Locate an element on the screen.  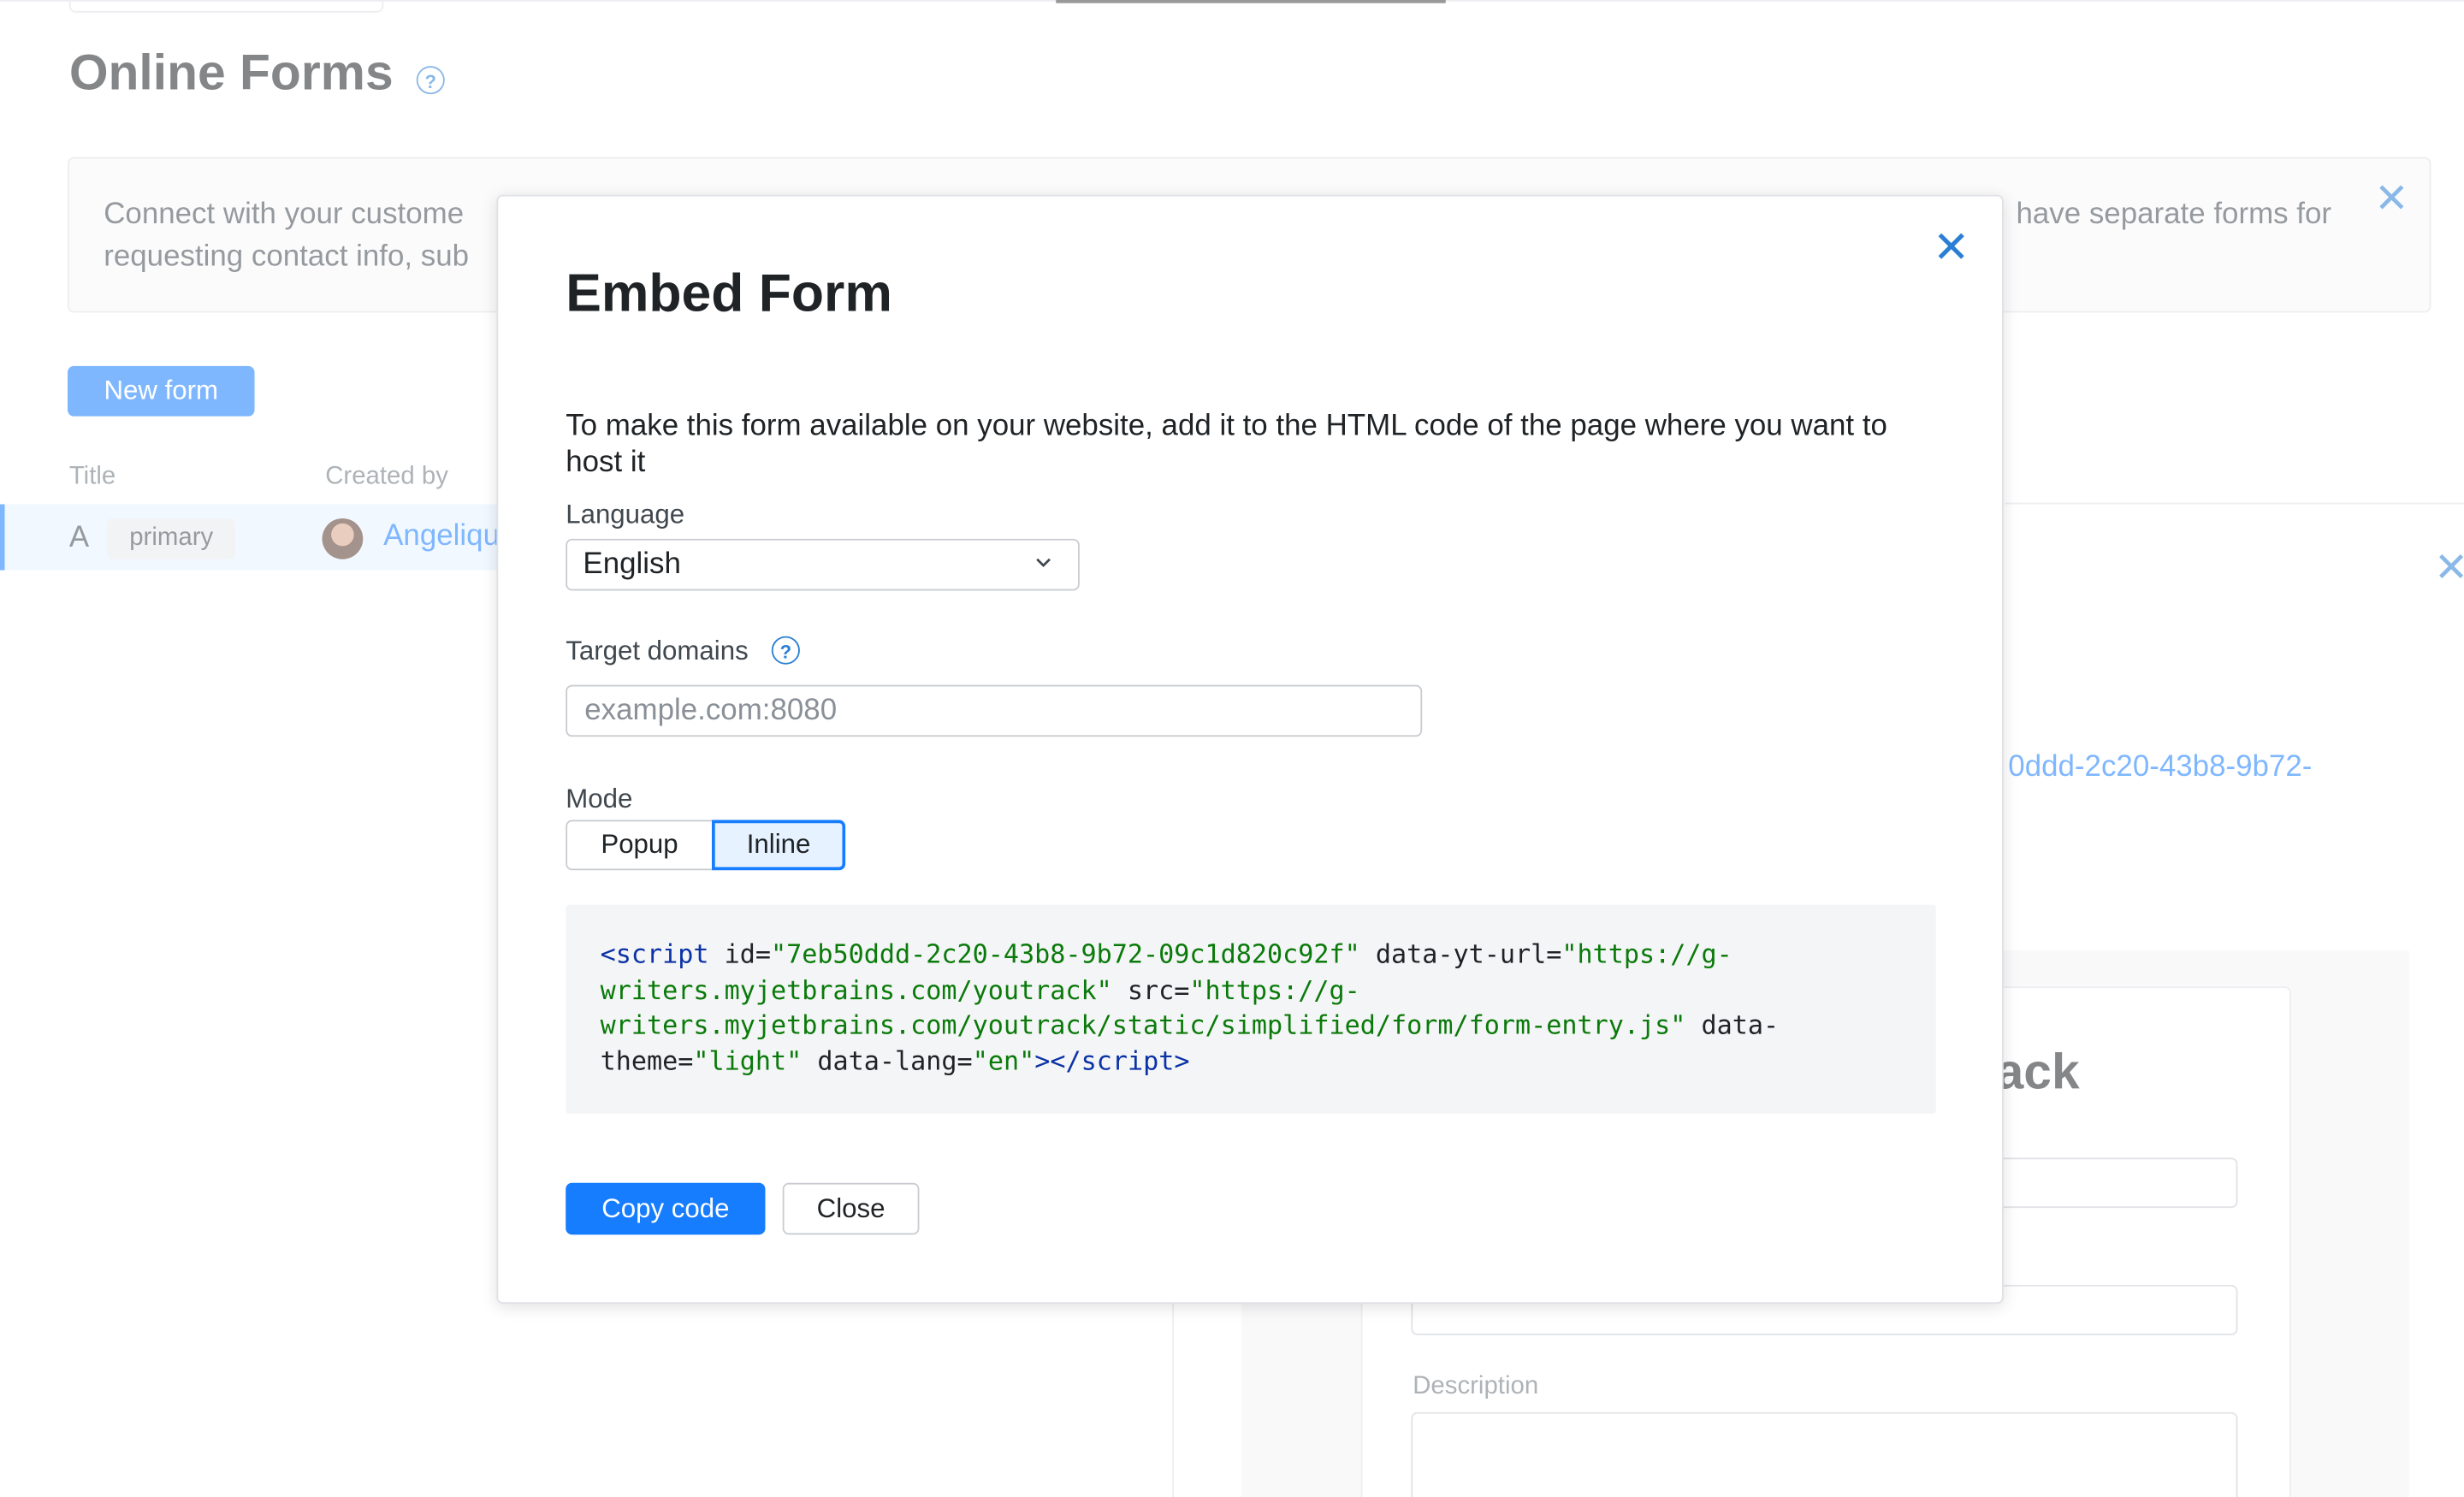
language-label: Language is located at coordinates (625, 514).